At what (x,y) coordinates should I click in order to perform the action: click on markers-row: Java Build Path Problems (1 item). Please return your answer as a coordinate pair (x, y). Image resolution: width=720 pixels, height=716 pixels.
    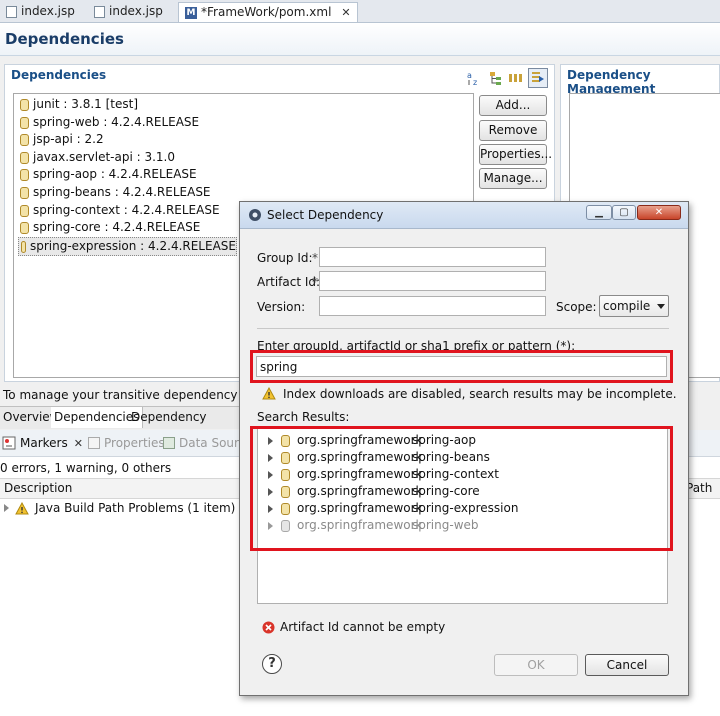
    Looking at the image, I should click on (119, 508).